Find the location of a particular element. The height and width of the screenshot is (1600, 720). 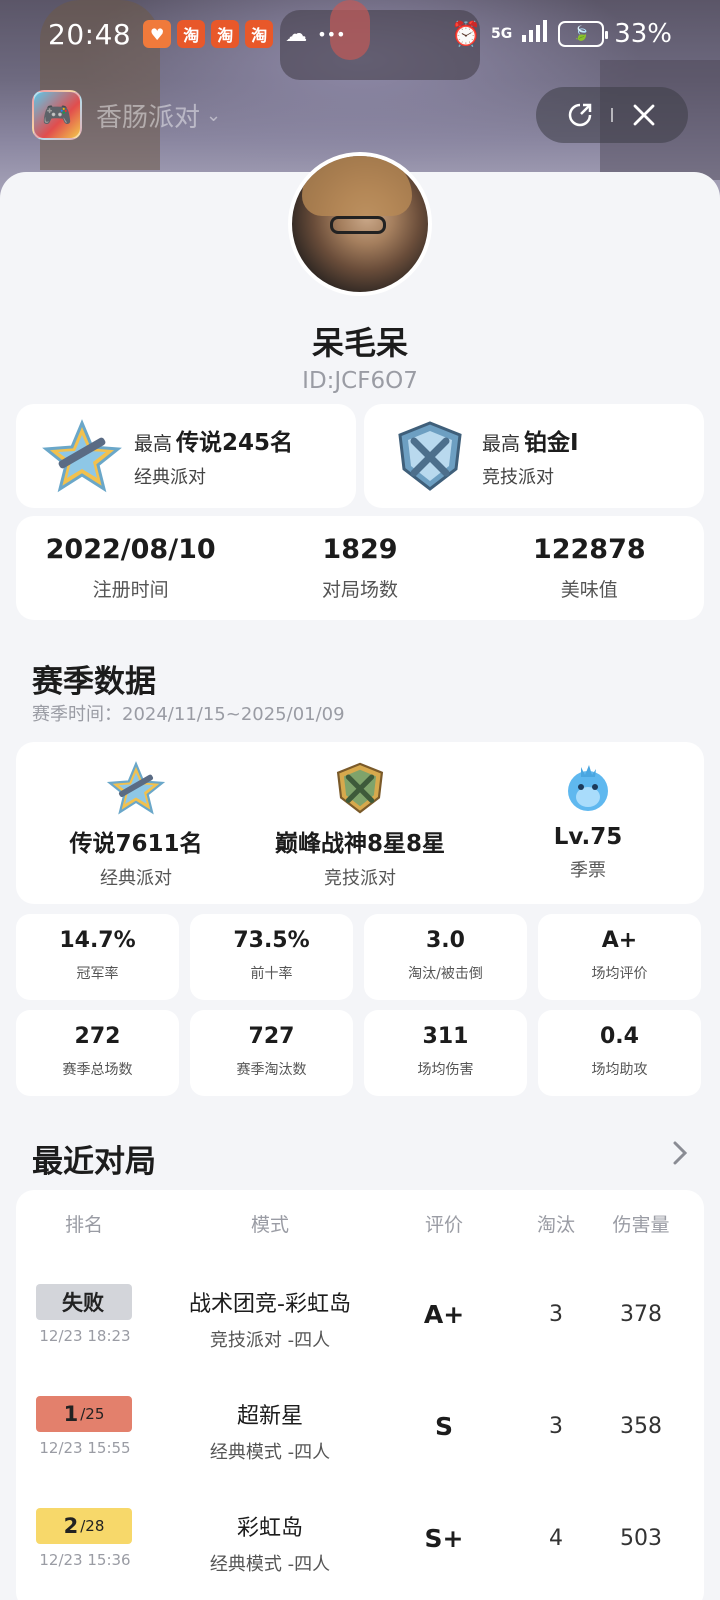

match-time: 12/23 18:23 is located at coordinates (85, 1336).